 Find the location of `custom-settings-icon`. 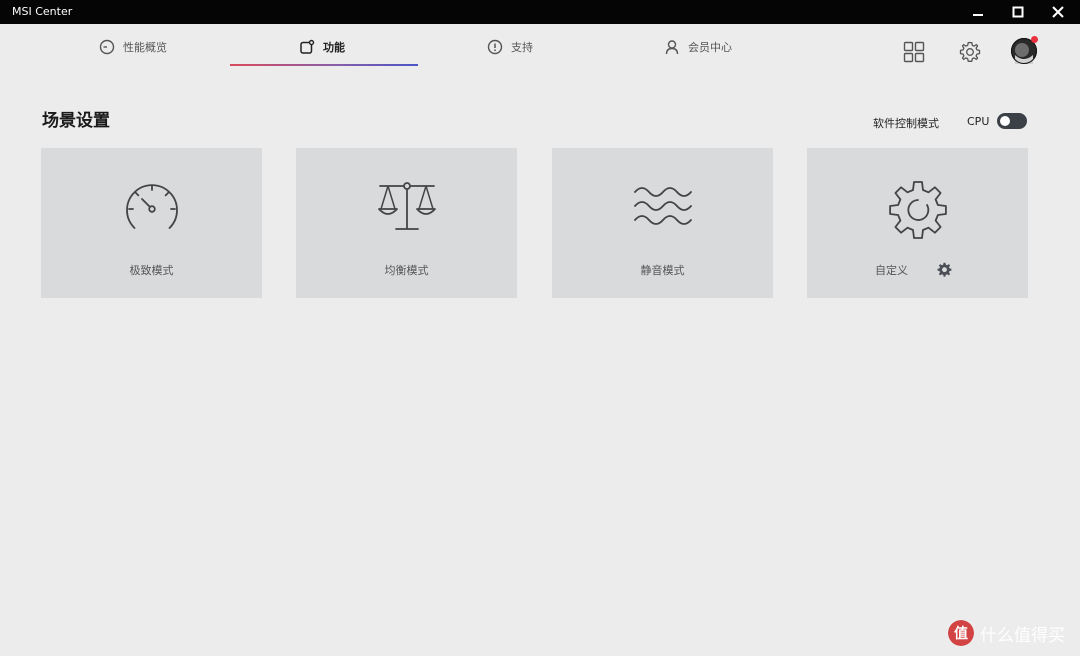

custom-settings-icon is located at coordinates (944, 269).